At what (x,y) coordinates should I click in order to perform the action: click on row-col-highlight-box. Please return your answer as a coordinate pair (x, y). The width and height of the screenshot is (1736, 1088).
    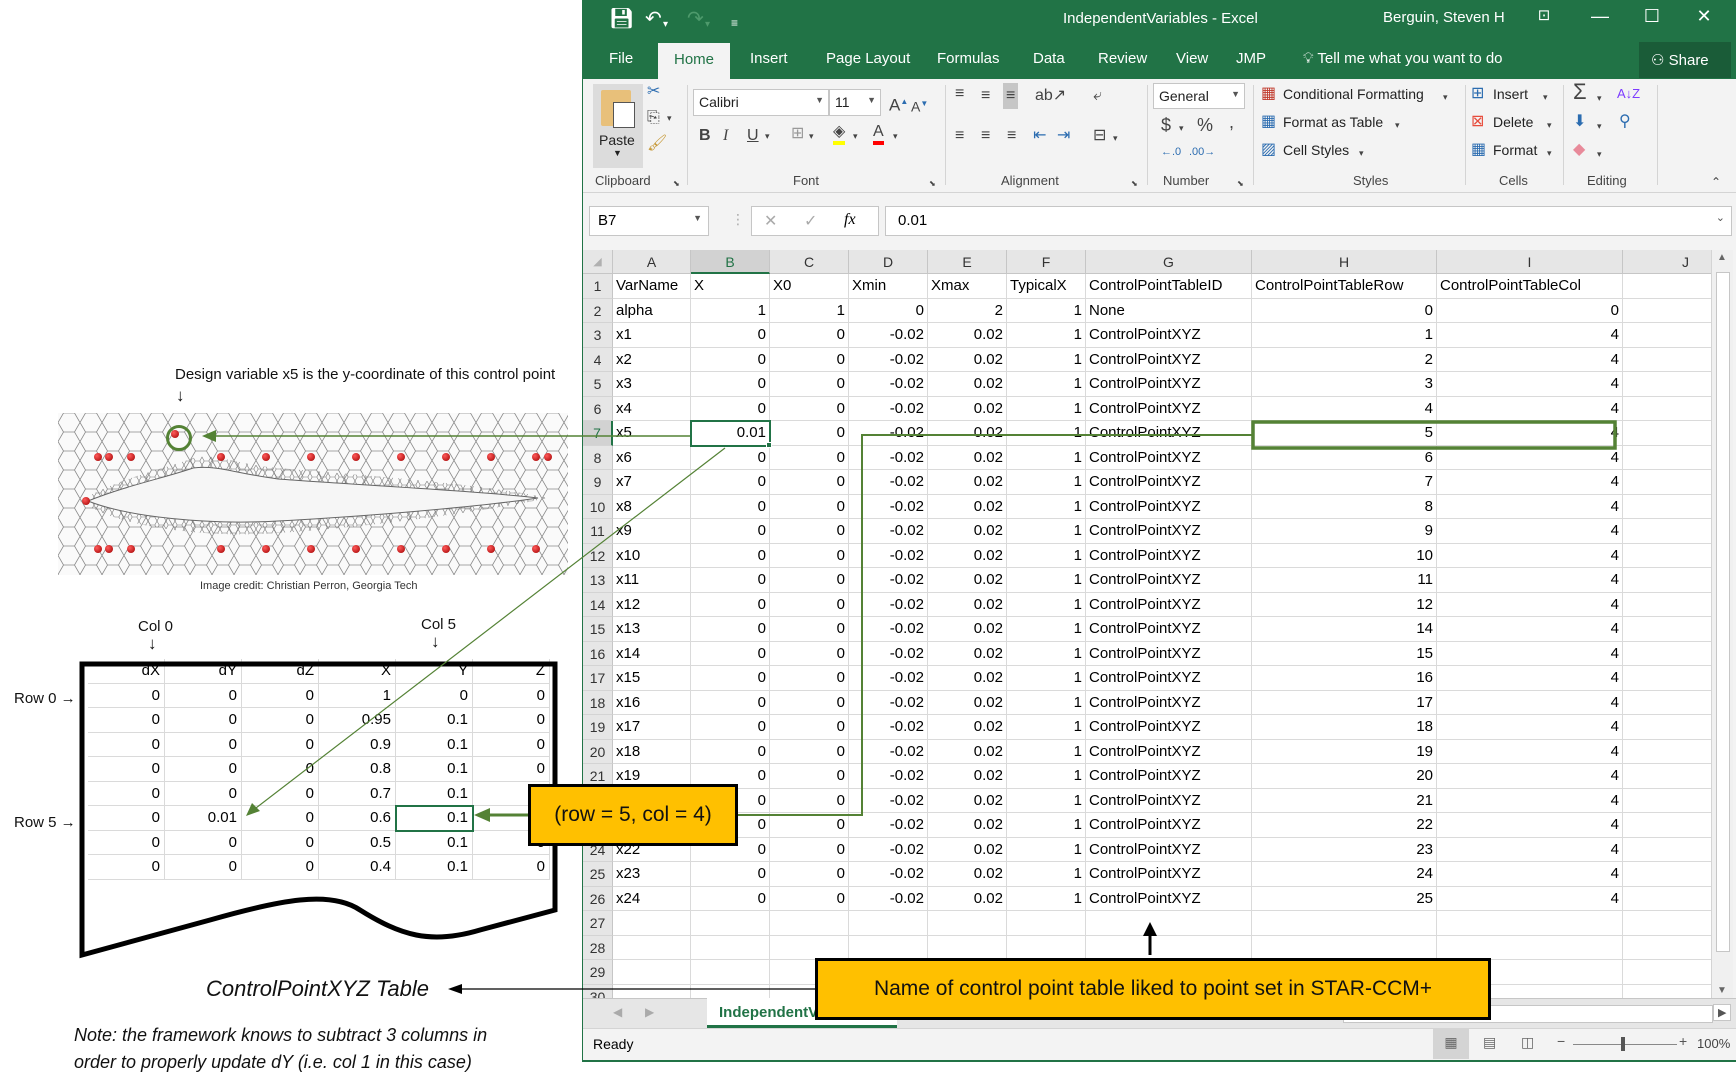
    Looking at the image, I should click on (1434, 435).